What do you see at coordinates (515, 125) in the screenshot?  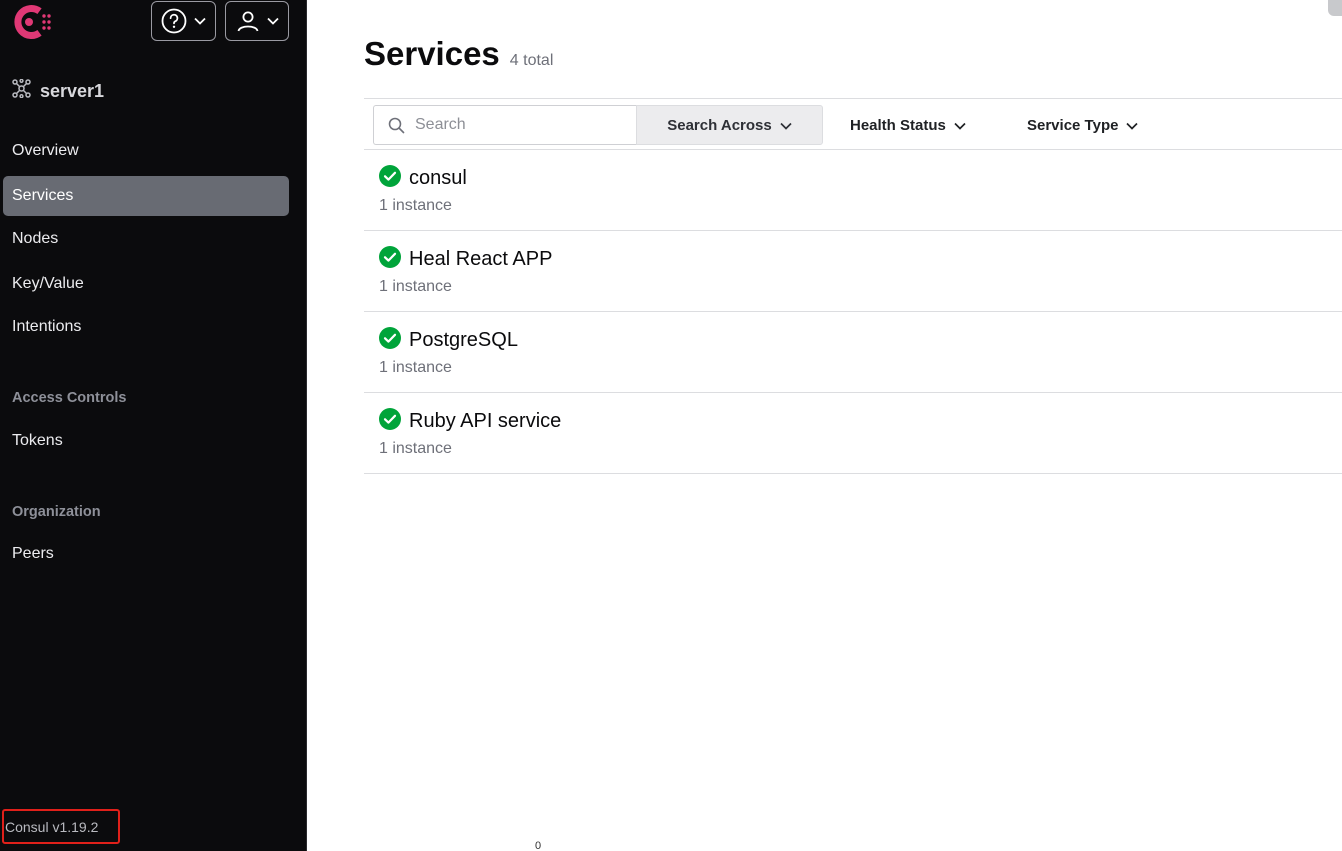 I see `search-input` at bounding box center [515, 125].